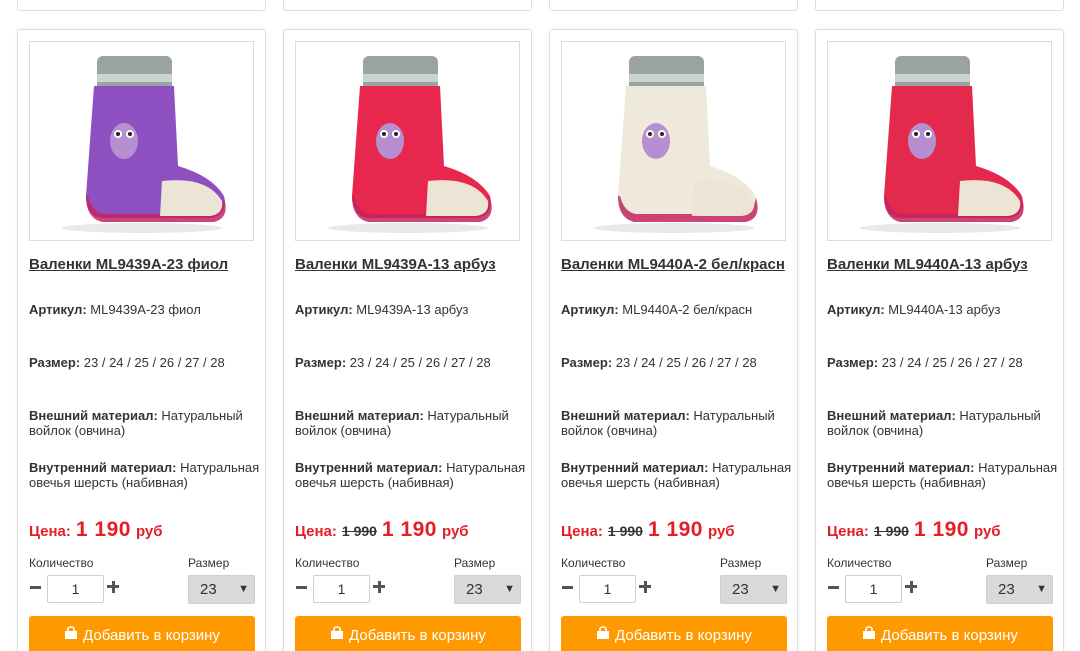  Describe the element at coordinates (96, 531) in the screenshot. I see `price-row: Цена: 1 190 руб` at that location.